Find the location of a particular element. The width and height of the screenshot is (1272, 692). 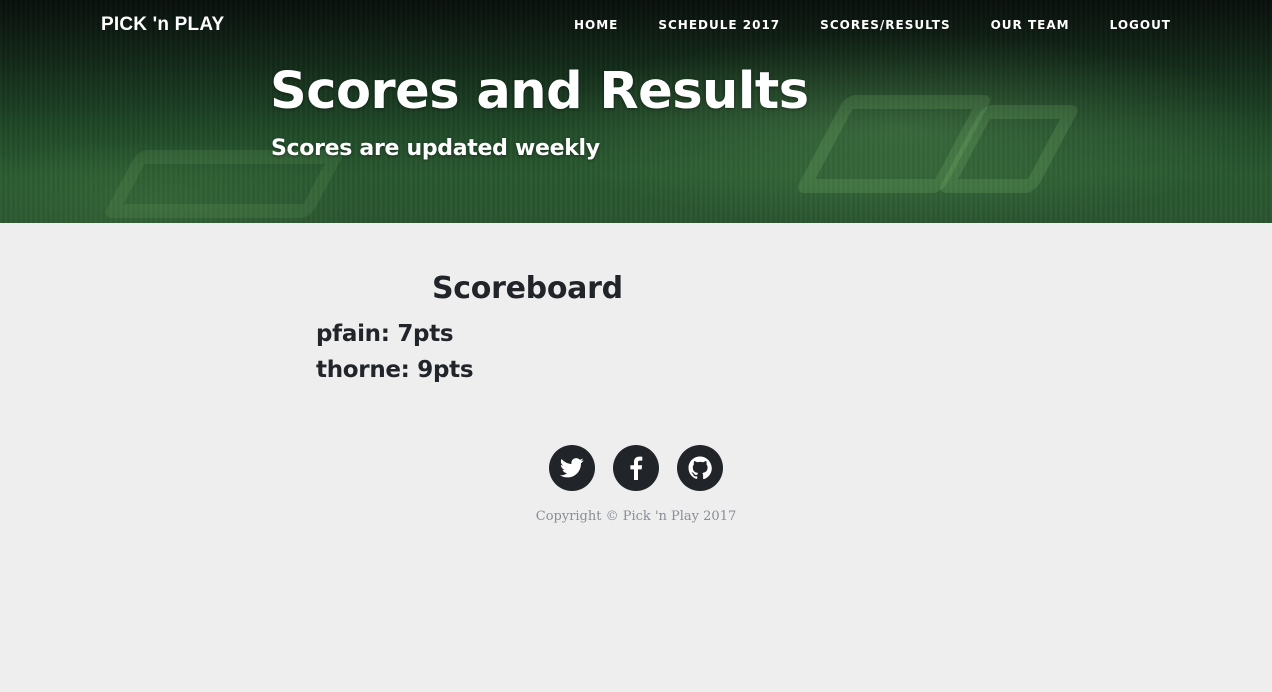

github-icon is located at coordinates (700, 468).